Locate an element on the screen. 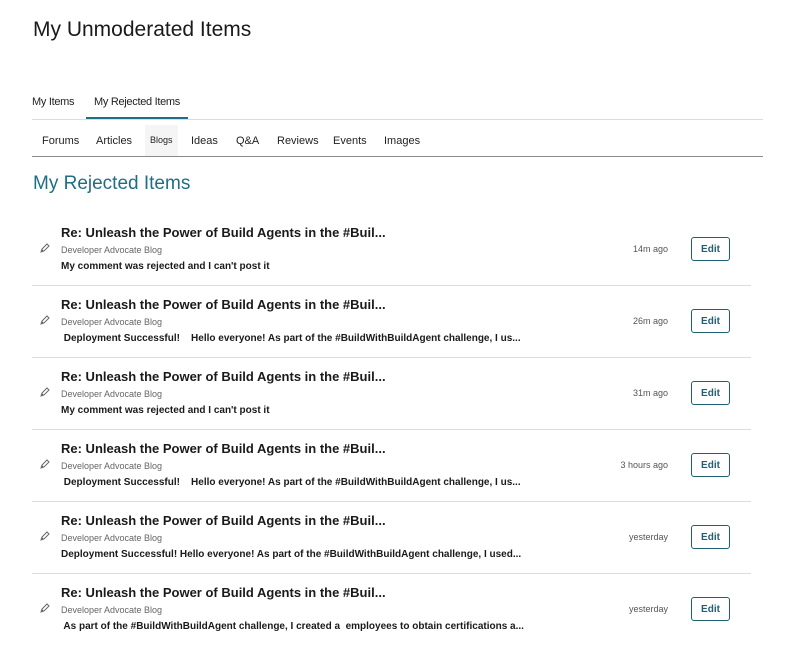 The image size is (791, 670). tab-my-rejected-items: My Rejected Items is located at coordinates (137, 103).